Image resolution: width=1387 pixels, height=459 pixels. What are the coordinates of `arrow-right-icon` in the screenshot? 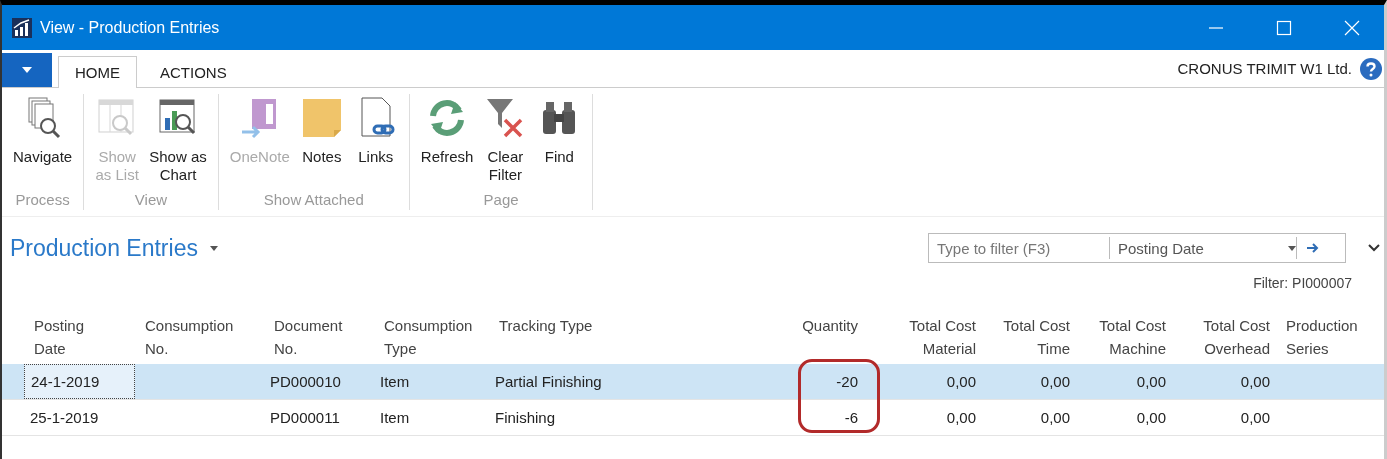 It's located at (1313, 248).